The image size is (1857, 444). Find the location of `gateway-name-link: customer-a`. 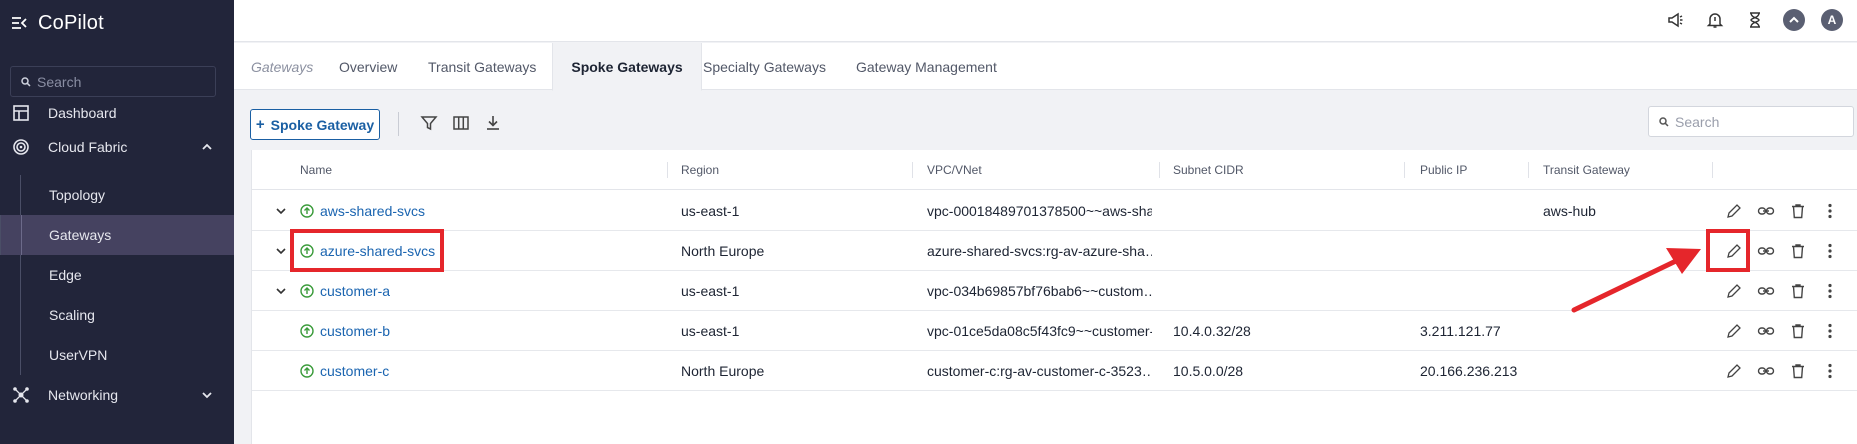

gateway-name-link: customer-a is located at coordinates (355, 291).